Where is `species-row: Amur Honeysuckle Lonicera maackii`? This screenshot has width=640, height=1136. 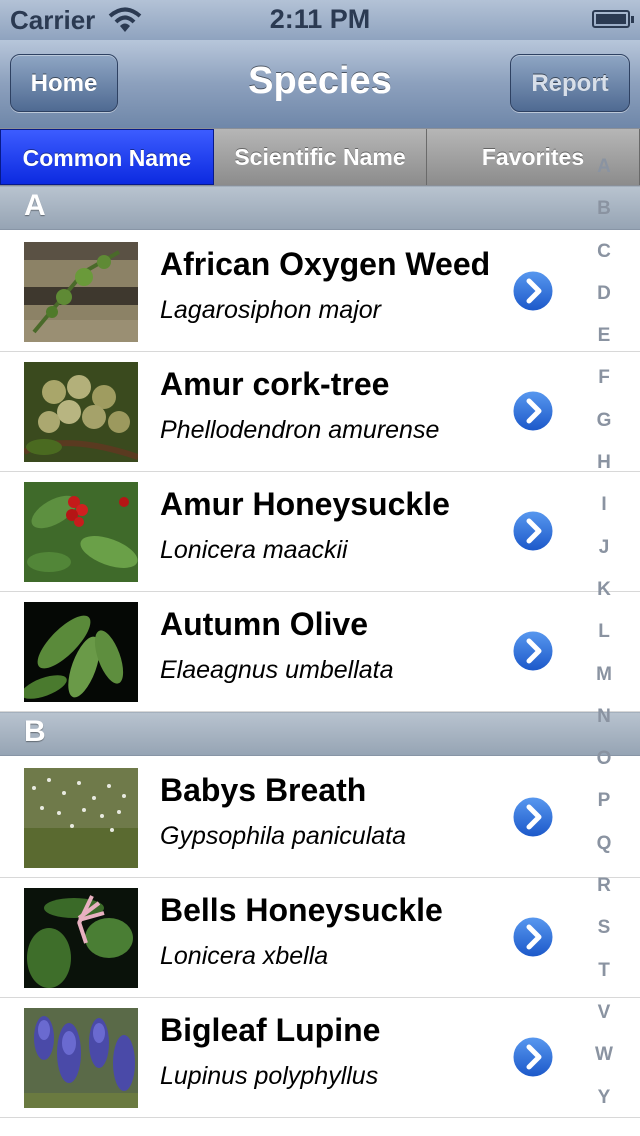 species-row: Amur Honeysuckle Lonicera maackii is located at coordinates (320, 532).